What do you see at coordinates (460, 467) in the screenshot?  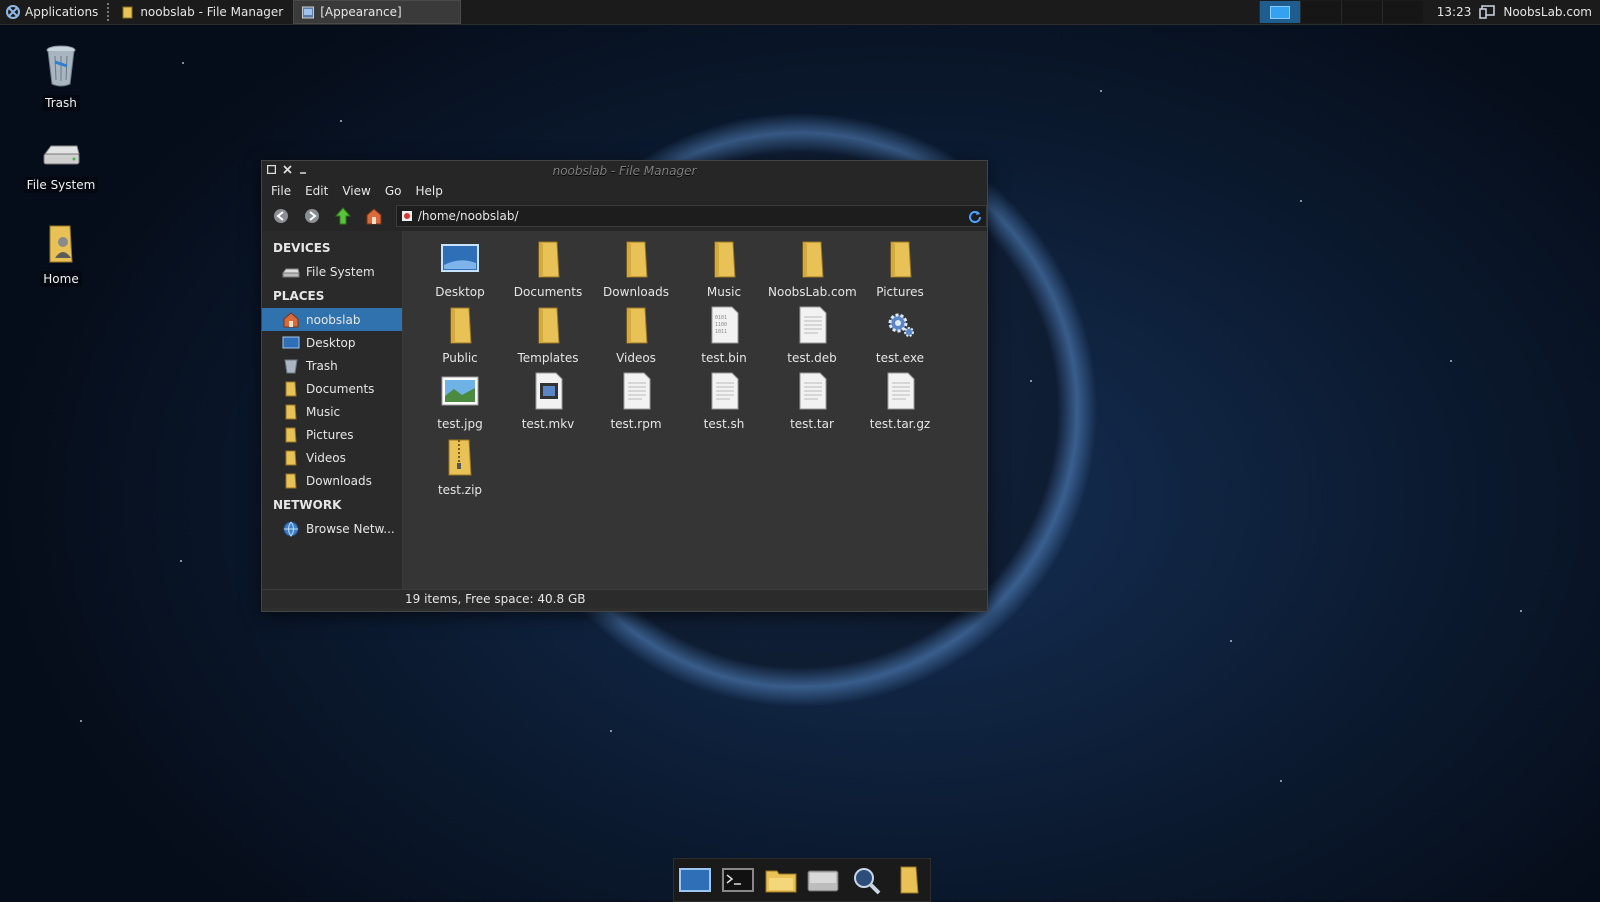 I see `file-item: test.zip` at bounding box center [460, 467].